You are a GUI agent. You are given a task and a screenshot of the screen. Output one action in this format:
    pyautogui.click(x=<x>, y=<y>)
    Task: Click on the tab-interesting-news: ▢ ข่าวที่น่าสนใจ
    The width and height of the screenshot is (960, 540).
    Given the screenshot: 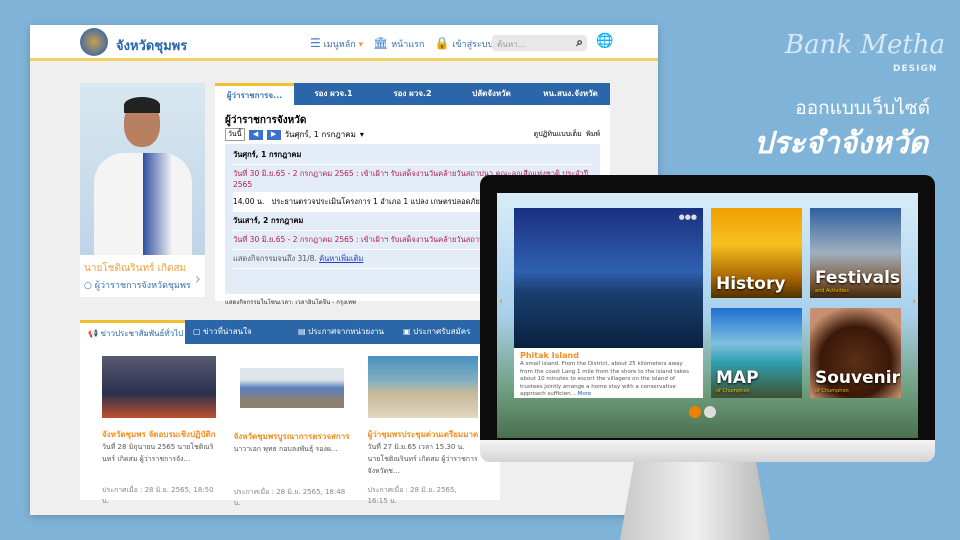 What is the action you would take?
    pyautogui.click(x=237, y=332)
    